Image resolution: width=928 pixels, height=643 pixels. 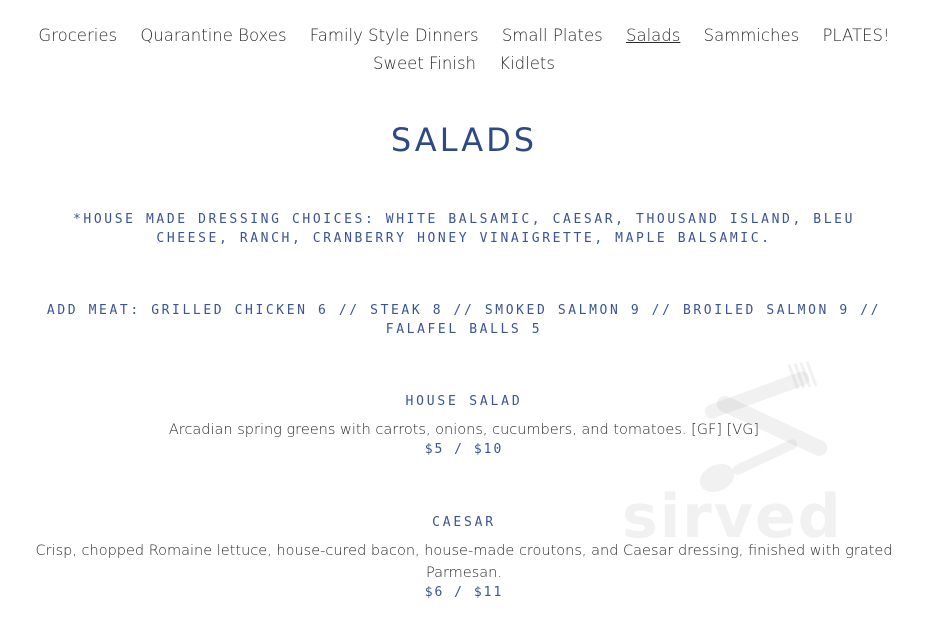 I want to click on nav-item-groceries: Groceries, so click(x=77, y=35).